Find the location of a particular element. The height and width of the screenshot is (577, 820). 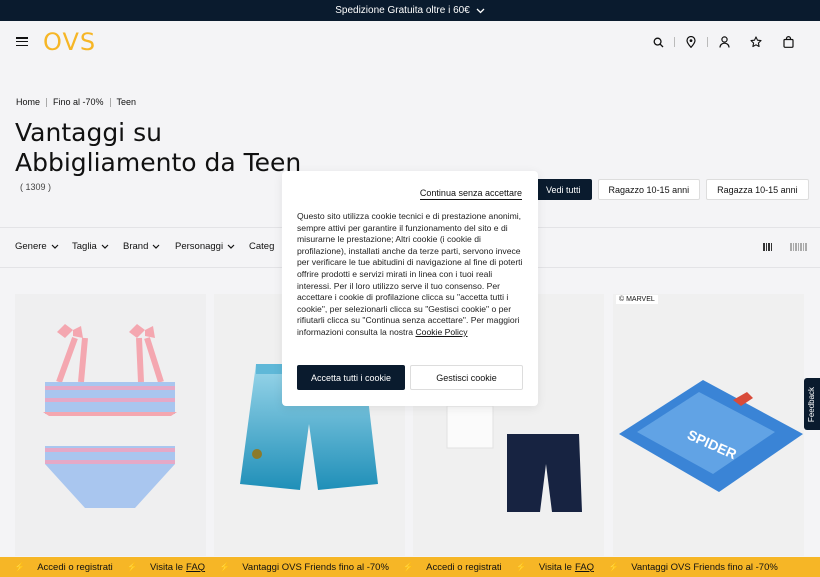

feedback-tab: Feedback is located at coordinates (812, 404).